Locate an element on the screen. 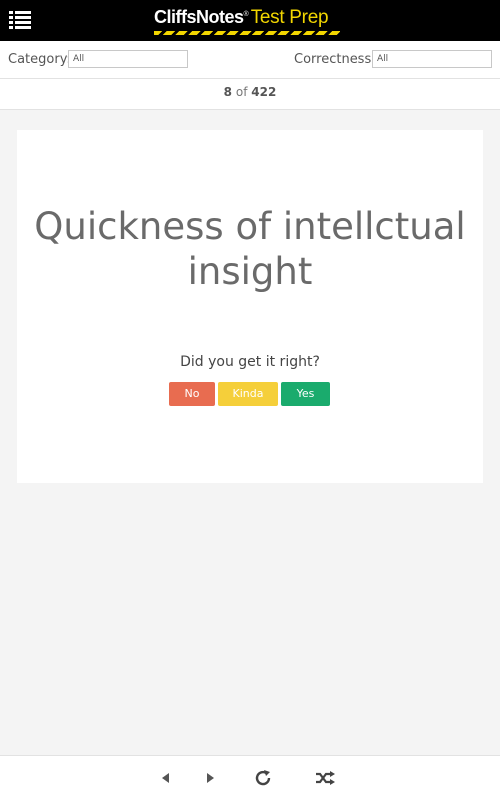 This screenshot has width=500, height=801. kinda-button: Kinda is located at coordinates (248, 394).